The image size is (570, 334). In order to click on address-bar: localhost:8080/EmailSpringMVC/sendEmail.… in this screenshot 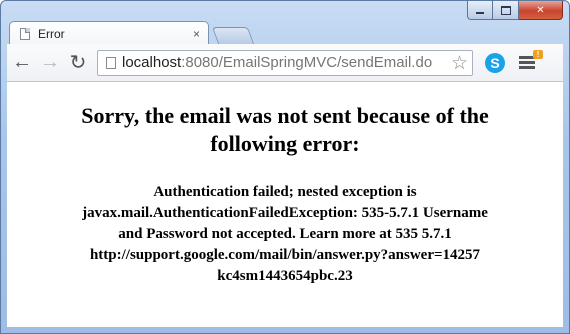, I will do `click(285, 62)`.